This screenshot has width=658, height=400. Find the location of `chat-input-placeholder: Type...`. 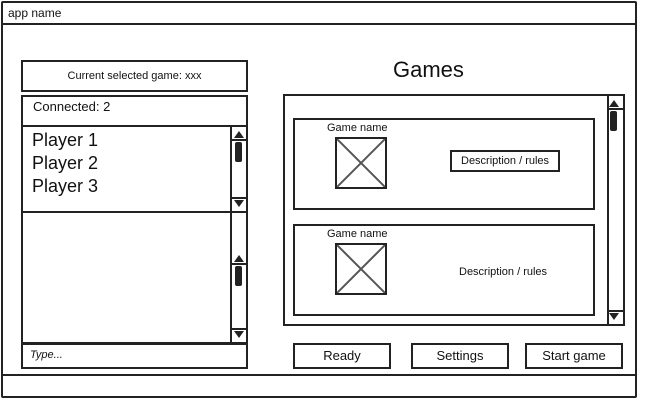

chat-input-placeholder: Type... is located at coordinates (46, 355).